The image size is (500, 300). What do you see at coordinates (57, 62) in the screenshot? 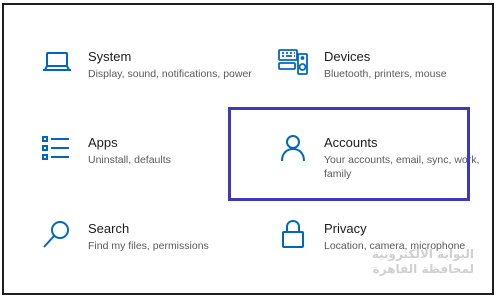
I see `laptop-icon` at bounding box center [57, 62].